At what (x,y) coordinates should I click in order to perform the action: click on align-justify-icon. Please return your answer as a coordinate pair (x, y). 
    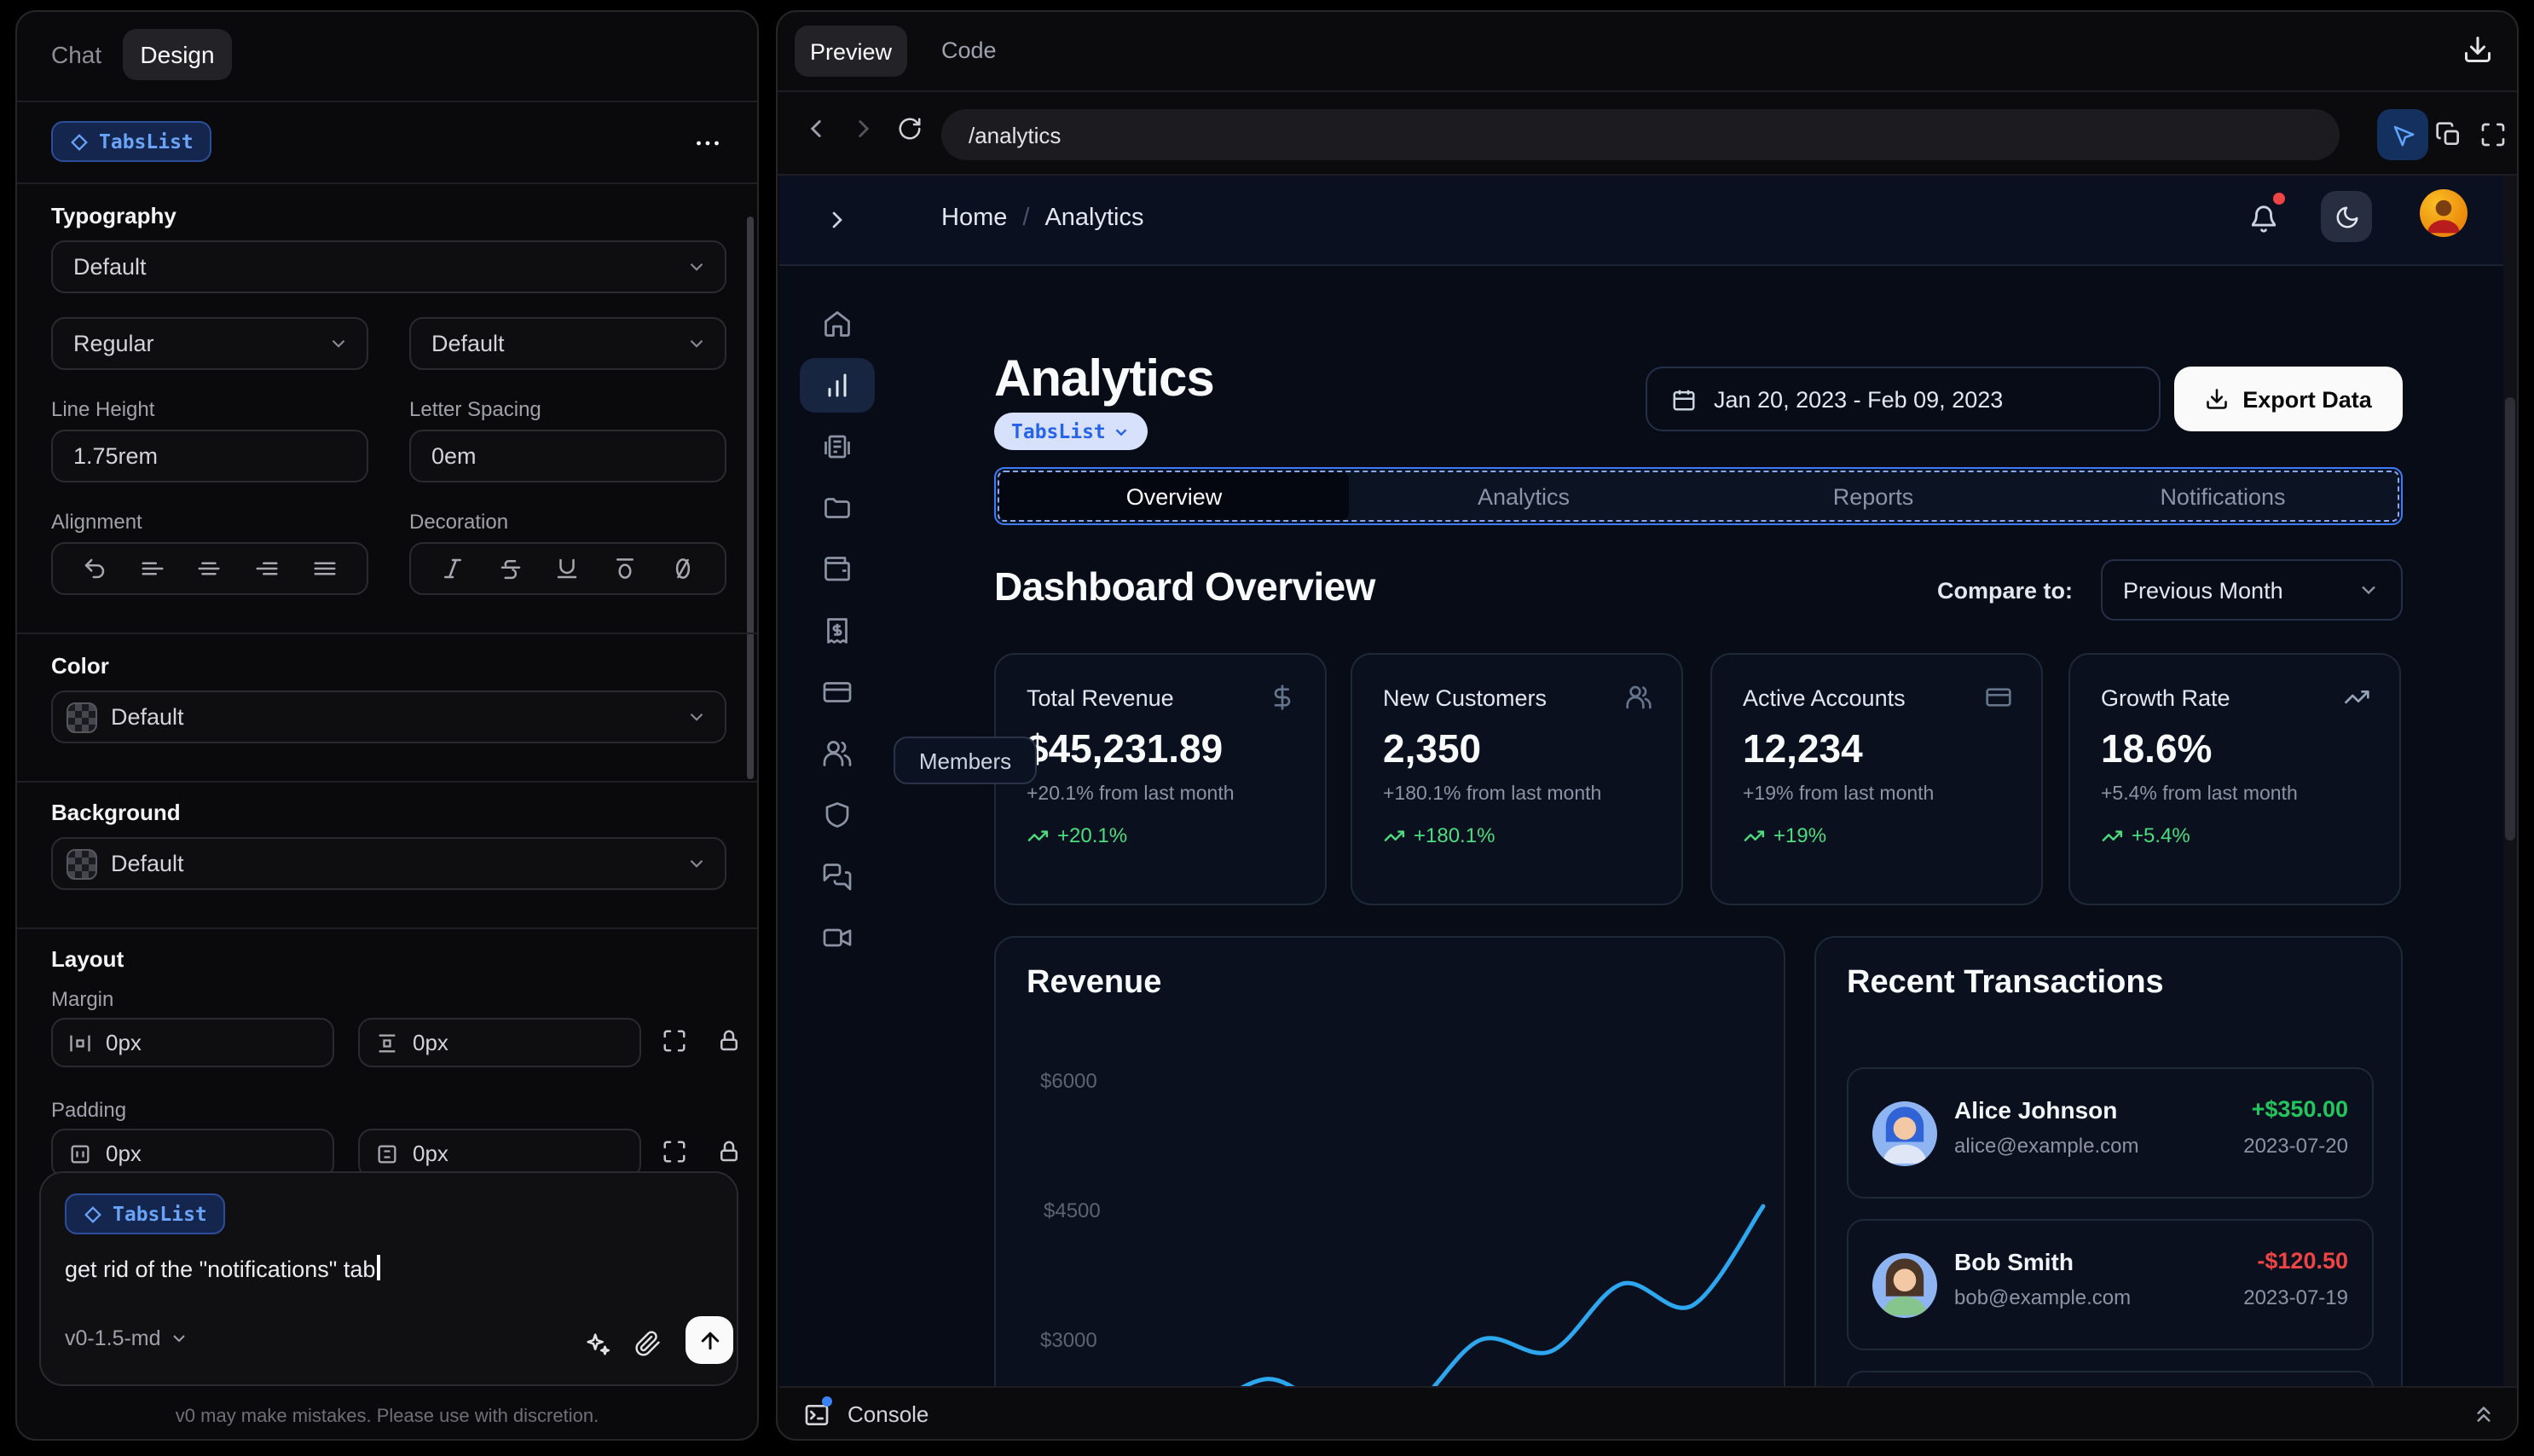
    Looking at the image, I should click on (324, 568).